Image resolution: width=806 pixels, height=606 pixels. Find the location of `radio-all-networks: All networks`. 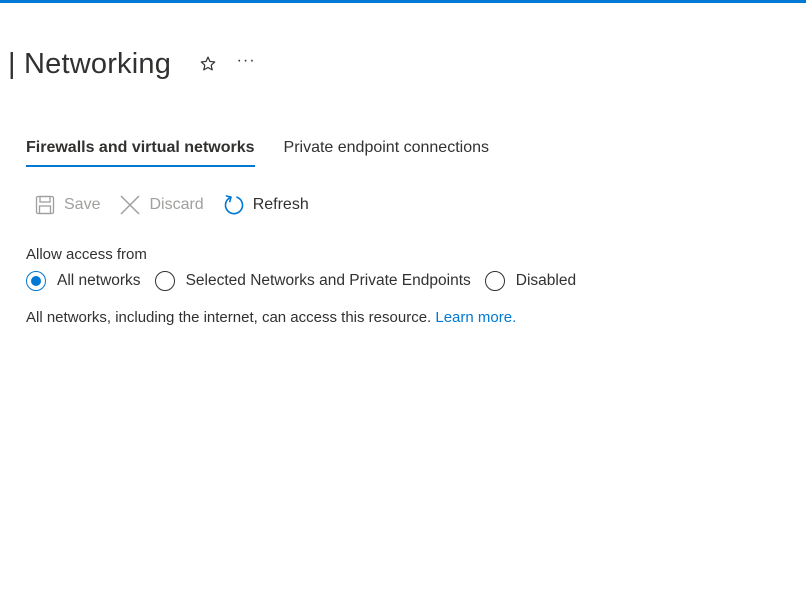

radio-all-networks: All networks is located at coordinates (83, 281).